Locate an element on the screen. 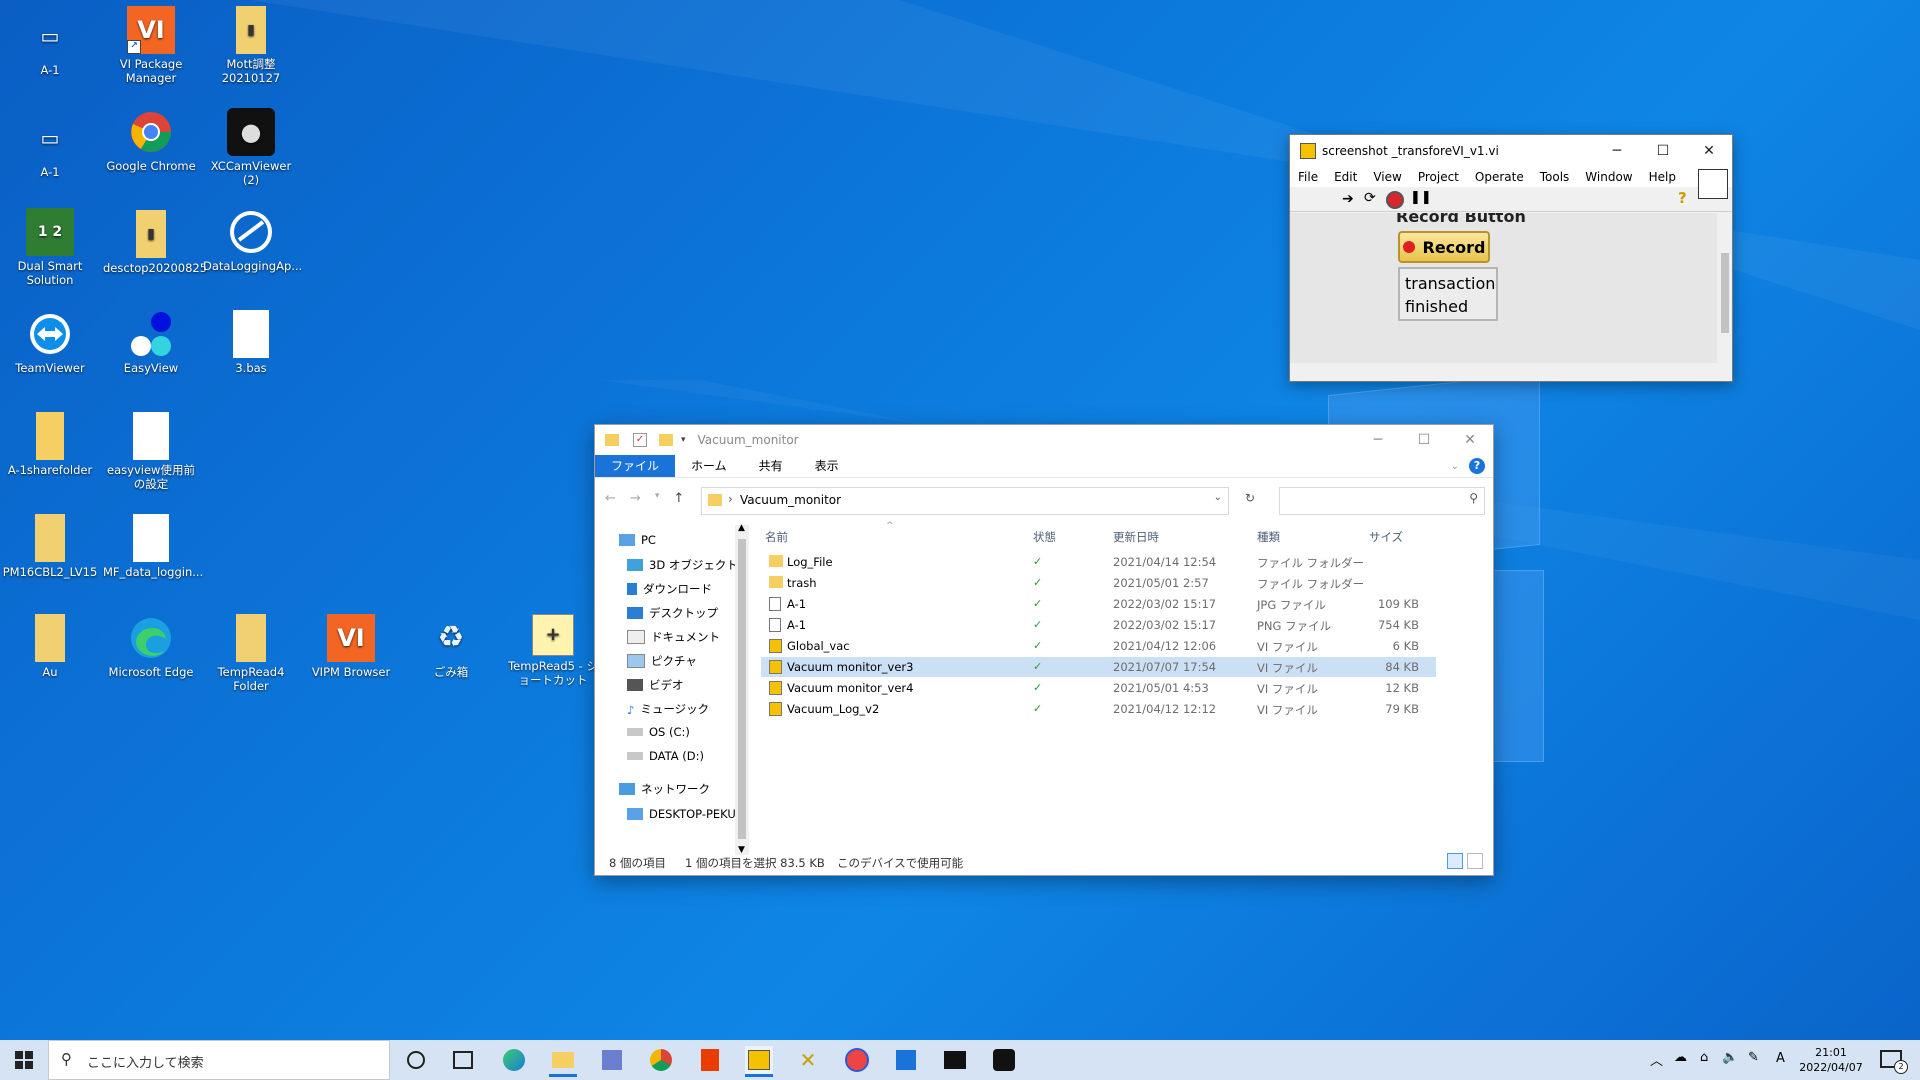 Image resolution: width=1920 pixels, height=1080 pixels. tab-view: 表示 is located at coordinates (827, 466).